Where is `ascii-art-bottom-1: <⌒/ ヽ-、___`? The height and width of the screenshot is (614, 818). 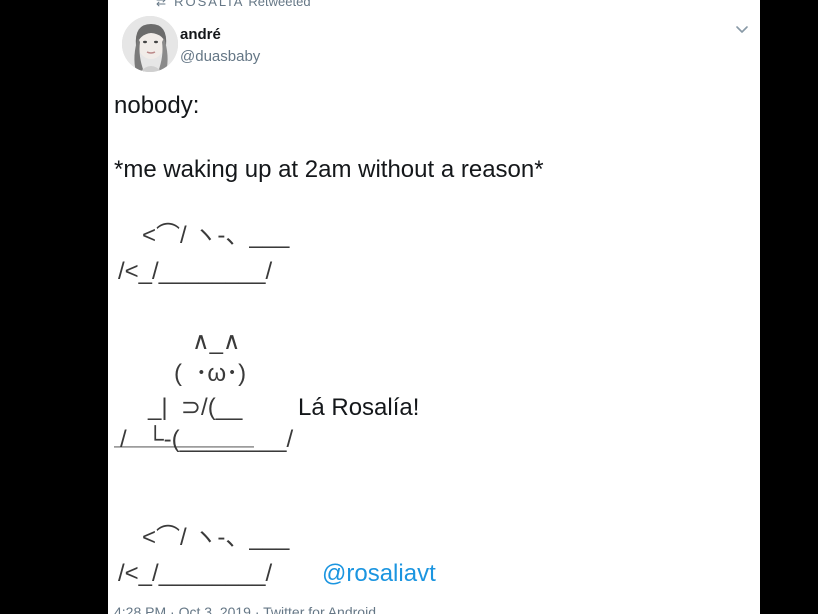 ascii-art-bottom-1: <⌒/ ヽ-、___ is located at coordinates (216, 537).